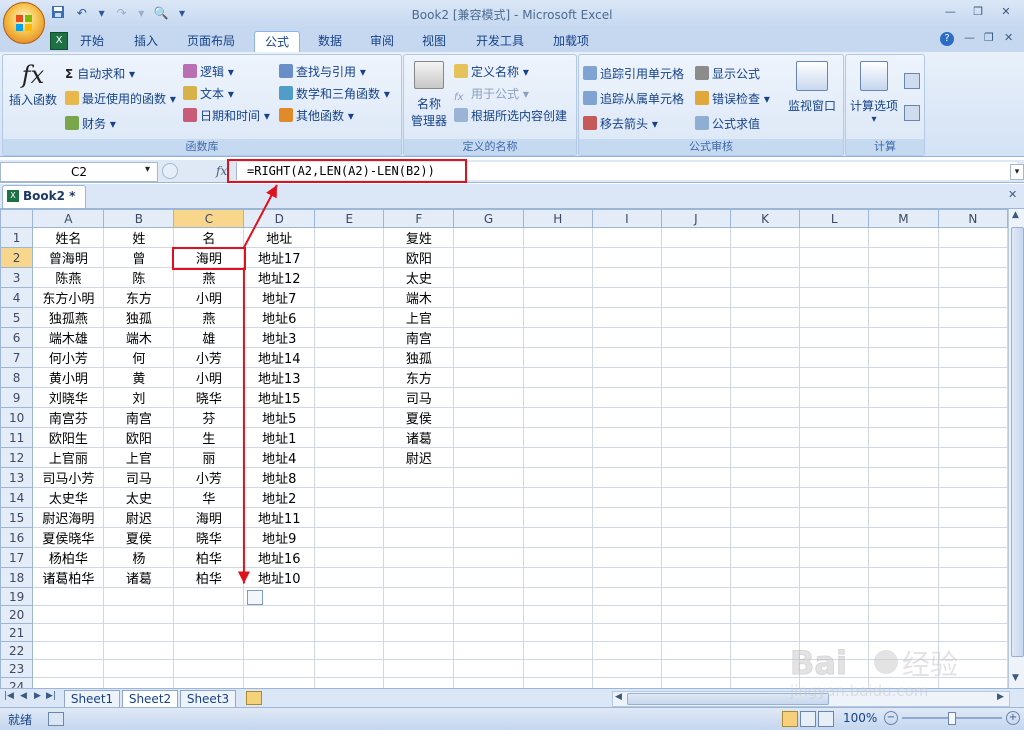 The width and height of the screenshot is (1024, 730). I want to click on cell-m2, so click(903, 257).